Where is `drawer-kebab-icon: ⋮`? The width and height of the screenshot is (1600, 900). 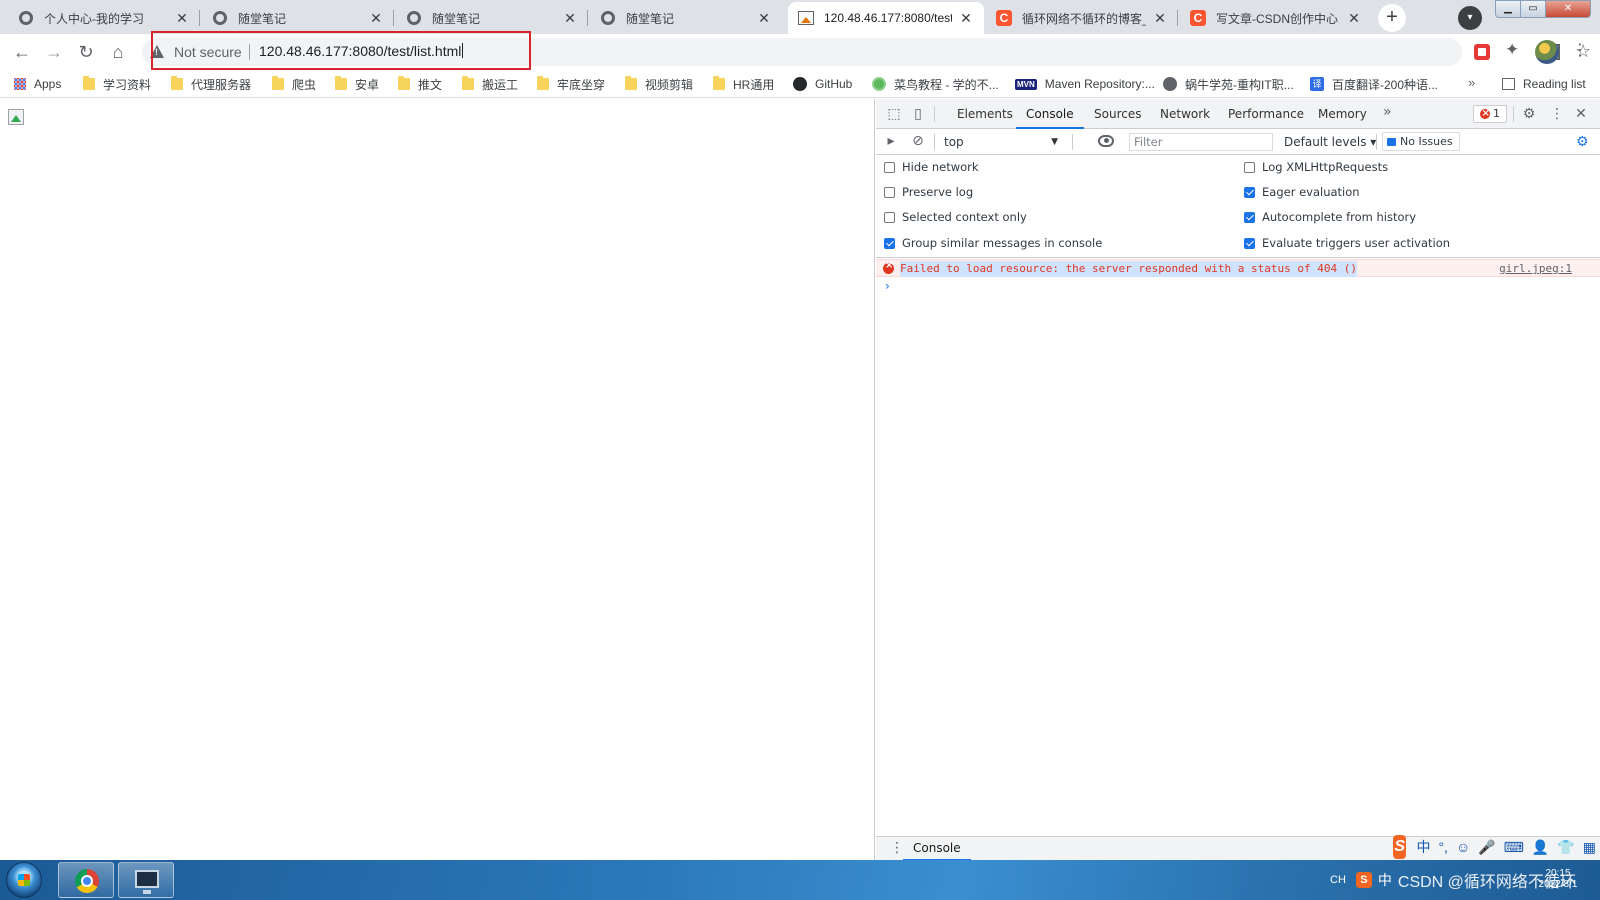
drawer-kebab-icon: ⋮ is located at coordinates (897, 848).